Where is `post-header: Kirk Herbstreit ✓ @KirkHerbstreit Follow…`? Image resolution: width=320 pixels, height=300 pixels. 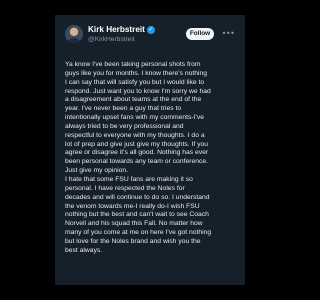 post-header: Kirk Herbstreit ✓ @KirkHerbstreit Follow… is located at coordinates (151, 36).